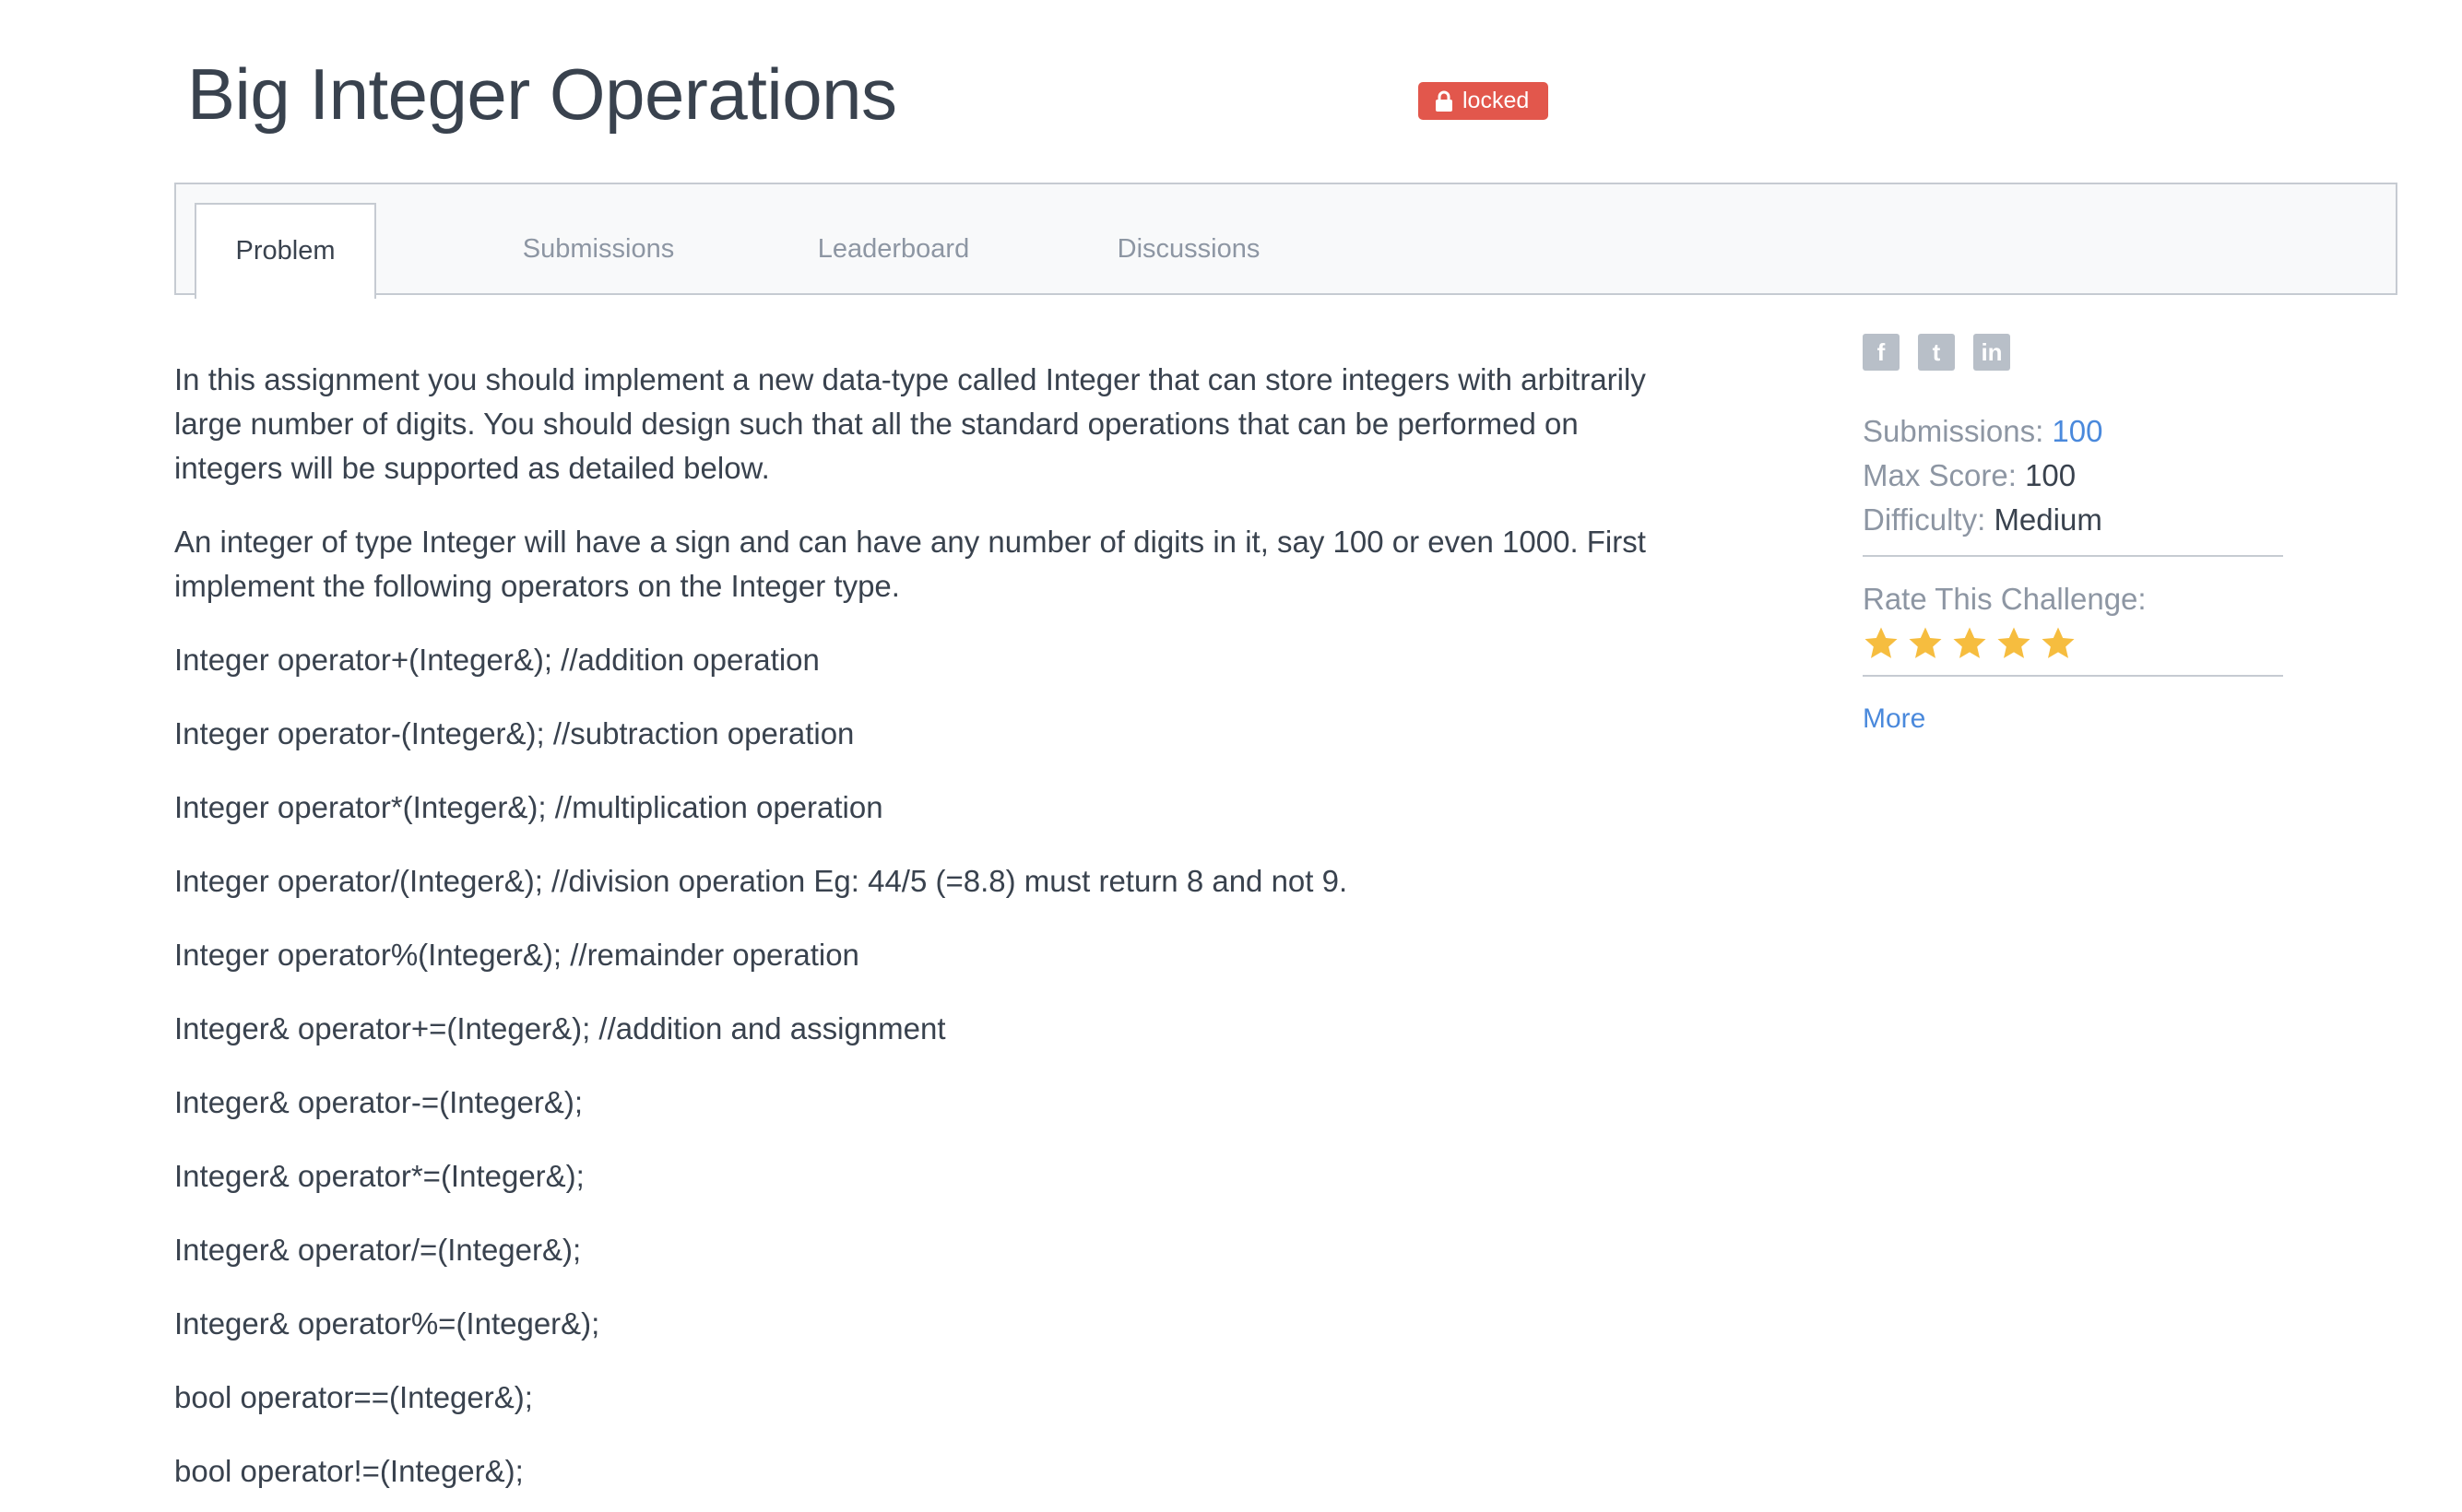 The height and width of the screenshot is (1512, 2462). Describe the element at coordinates (1188, 250) in the screenshot. I see `tab-discussions: Discussions` at that location.